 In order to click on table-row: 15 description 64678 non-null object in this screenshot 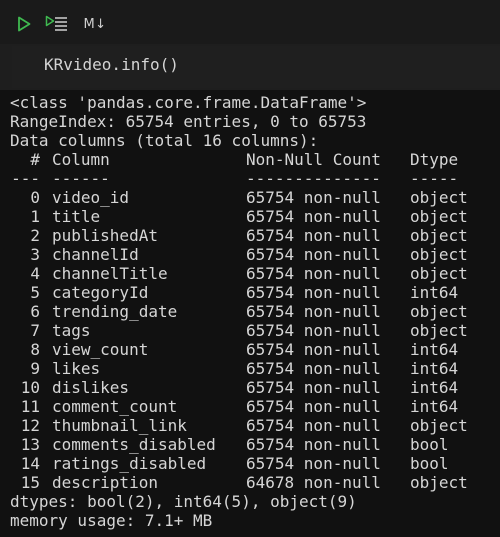, I will do `click(250, 482)`.